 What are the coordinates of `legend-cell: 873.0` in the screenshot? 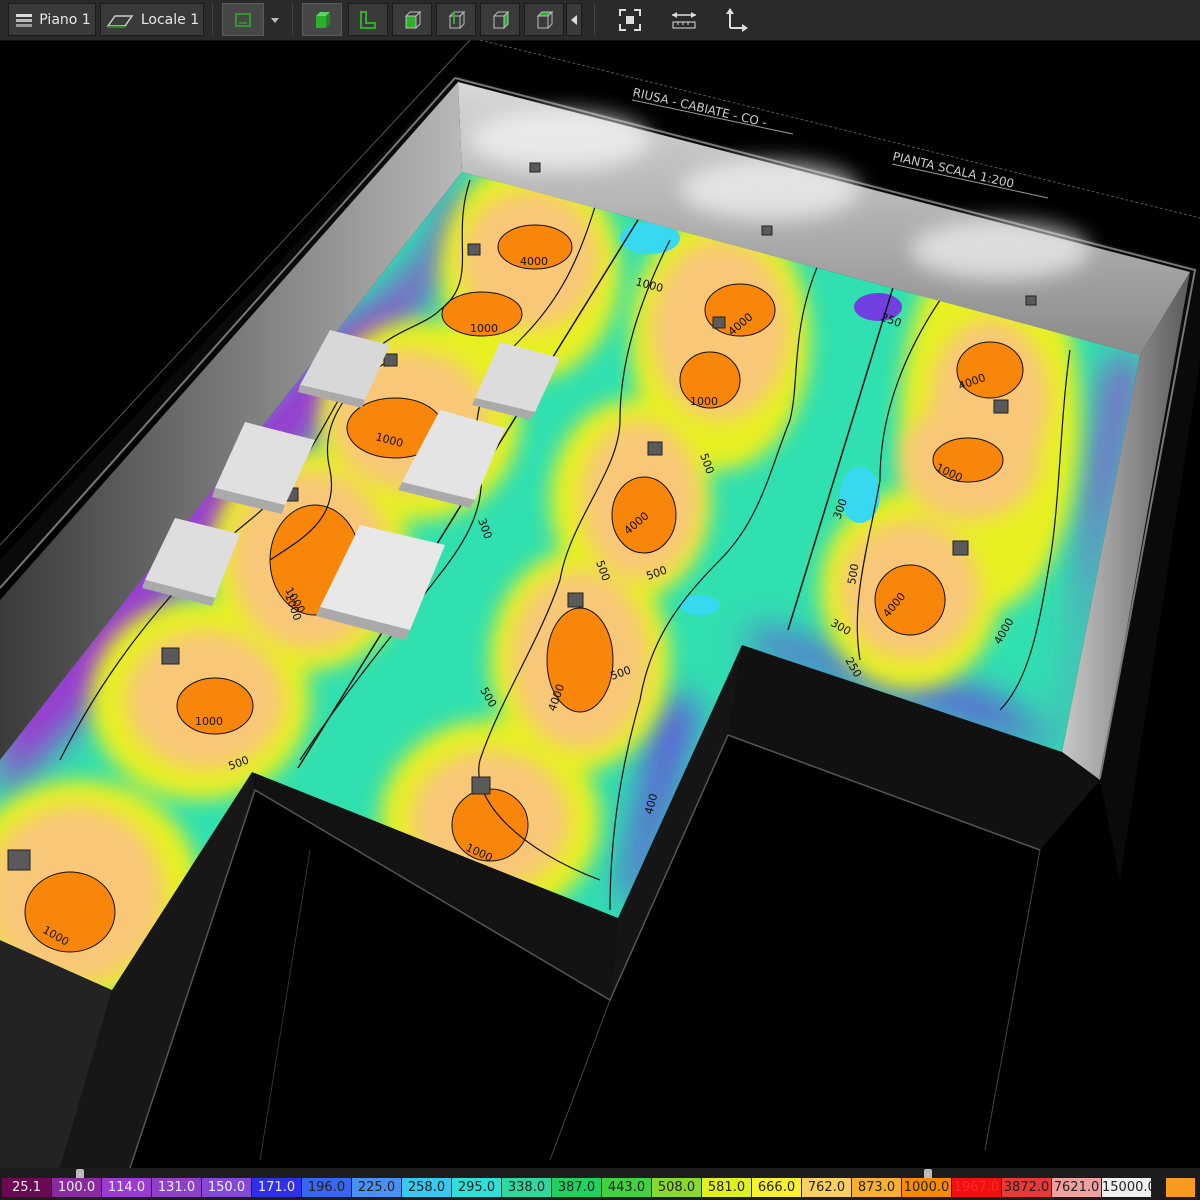 It's located at (877, 1187).